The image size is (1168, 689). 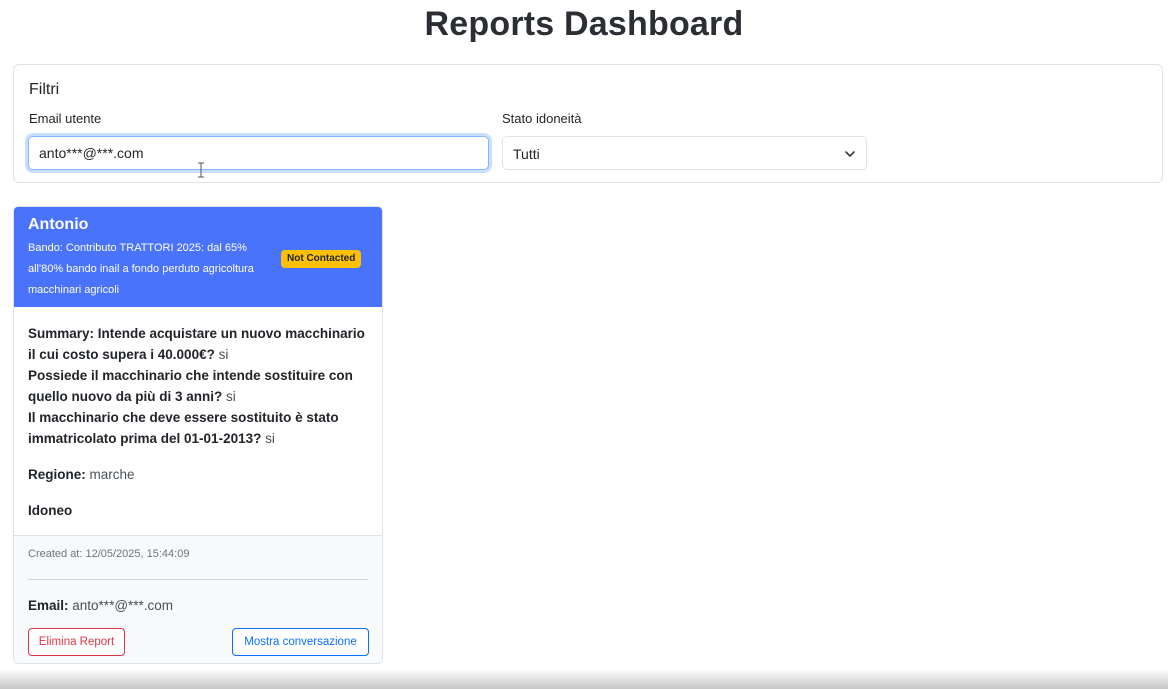 I want to click on report-region: Regione: marche, so click(x=81, y=474).